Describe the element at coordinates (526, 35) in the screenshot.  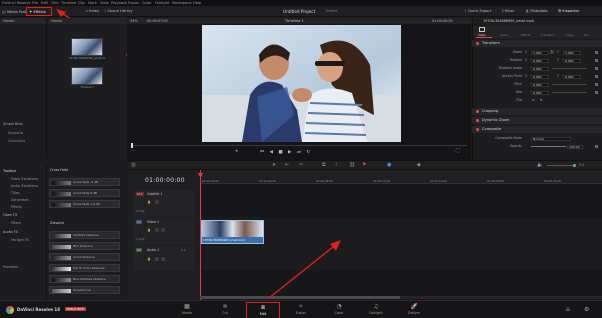
I see `tab-effects: Effects` at that location.